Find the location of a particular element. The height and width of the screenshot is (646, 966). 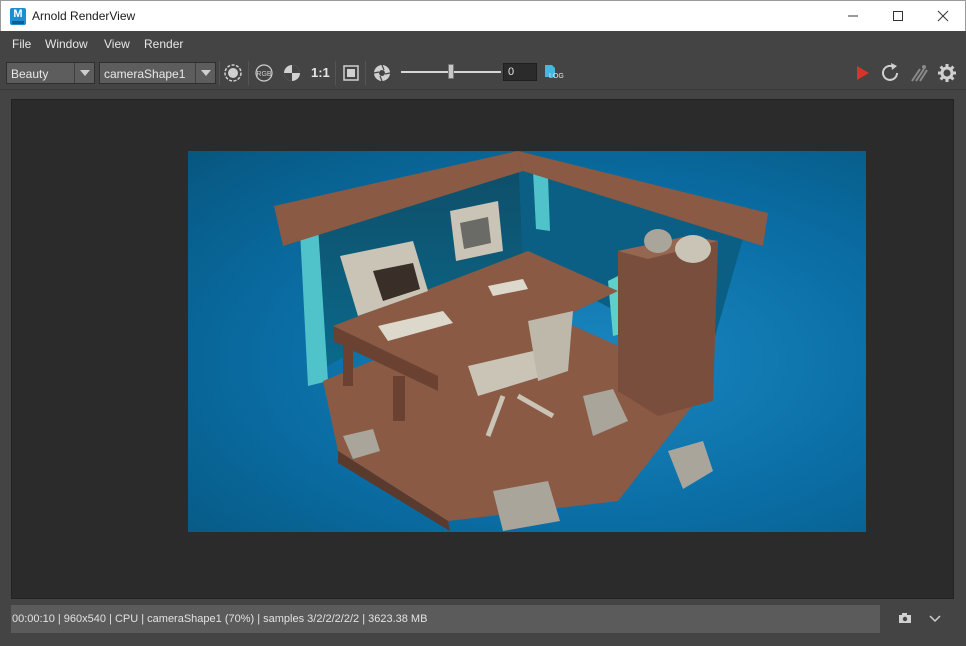

expand-panel-button is located at coordinates (935, 619).